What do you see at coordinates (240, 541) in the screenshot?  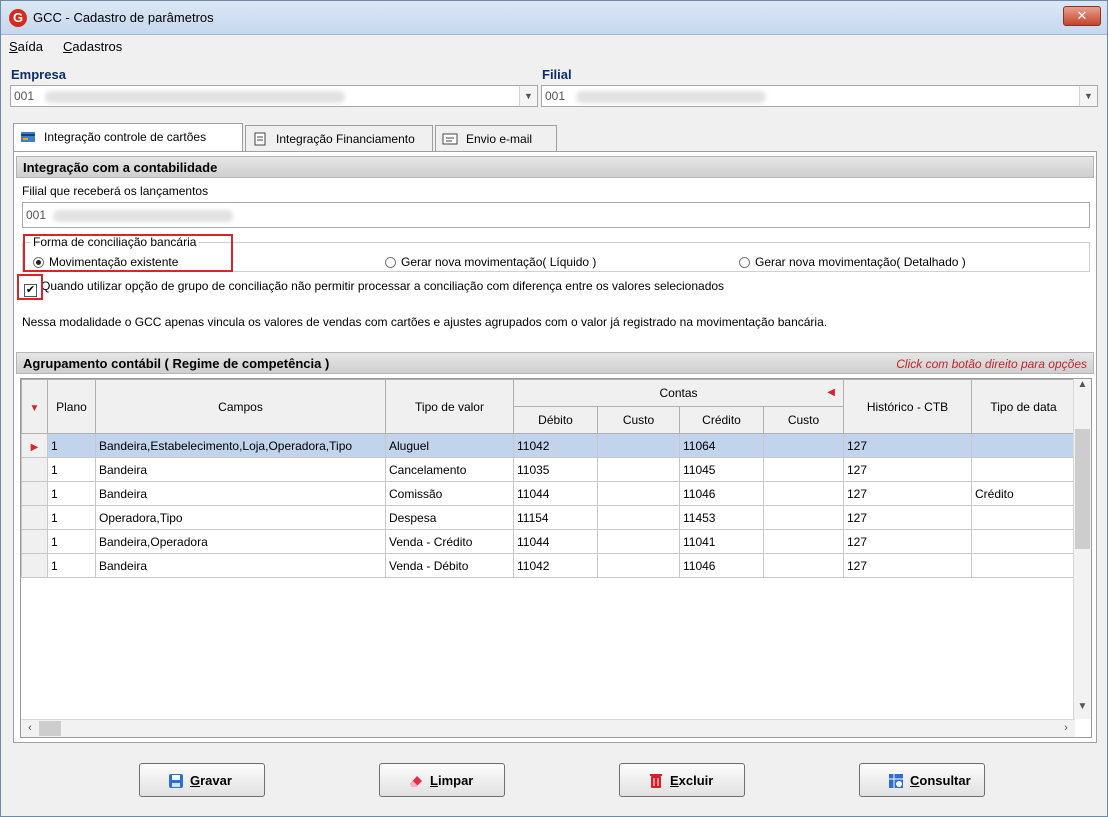 I see `cell-campos: Bandeira,Operadora` at bounding box center [240, 541].